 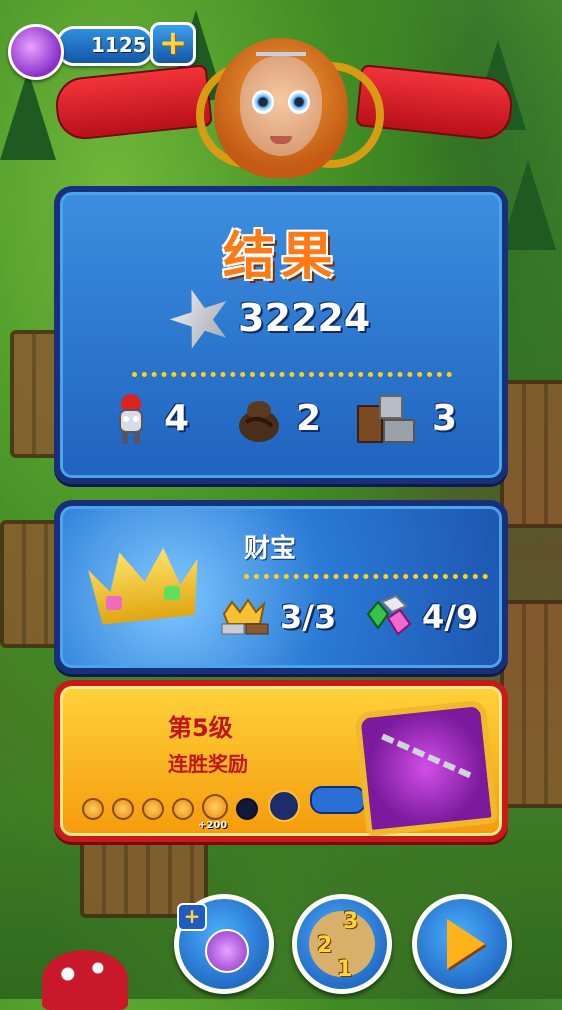 What do you see at coordinates (280, 257) in the screenshot?
I see `results-title: 结果` at bounding box center [280, 257].